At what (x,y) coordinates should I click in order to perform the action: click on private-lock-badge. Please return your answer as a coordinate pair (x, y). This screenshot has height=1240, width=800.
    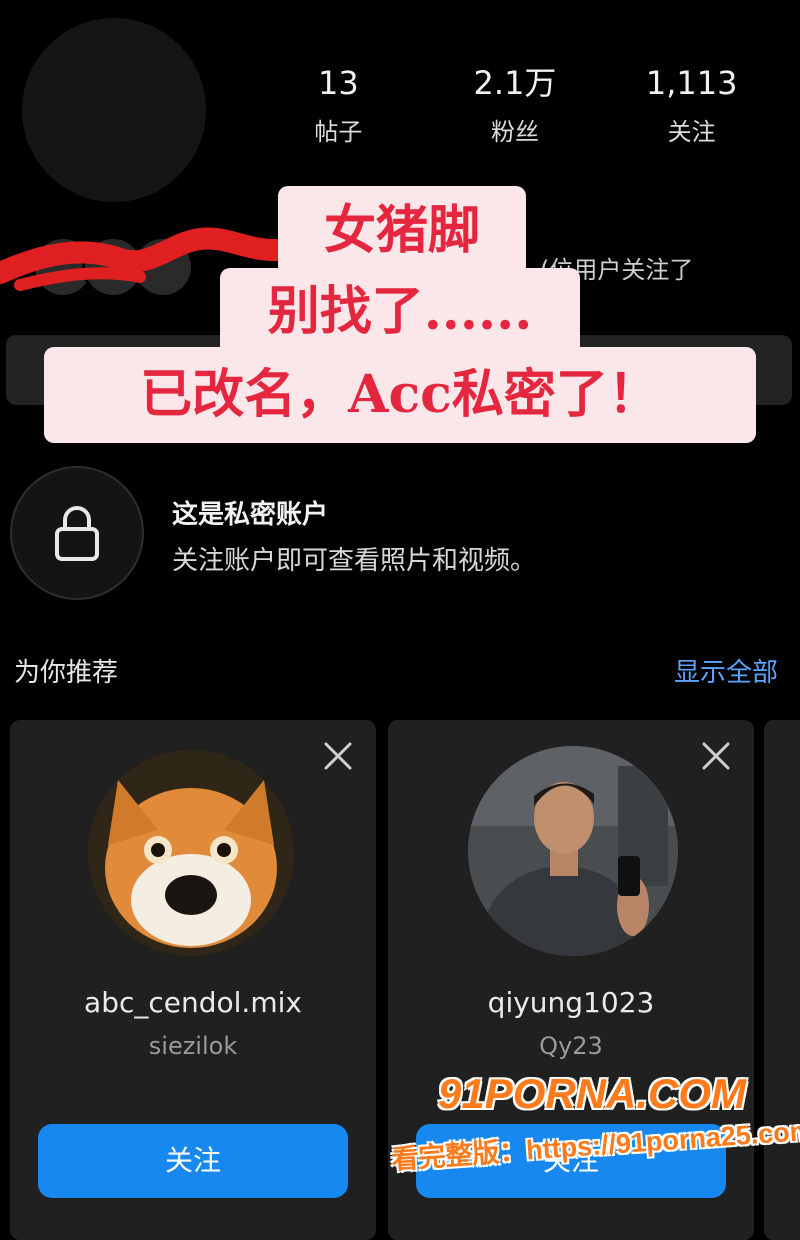
    Looking at the image, I should click on (77, 533).